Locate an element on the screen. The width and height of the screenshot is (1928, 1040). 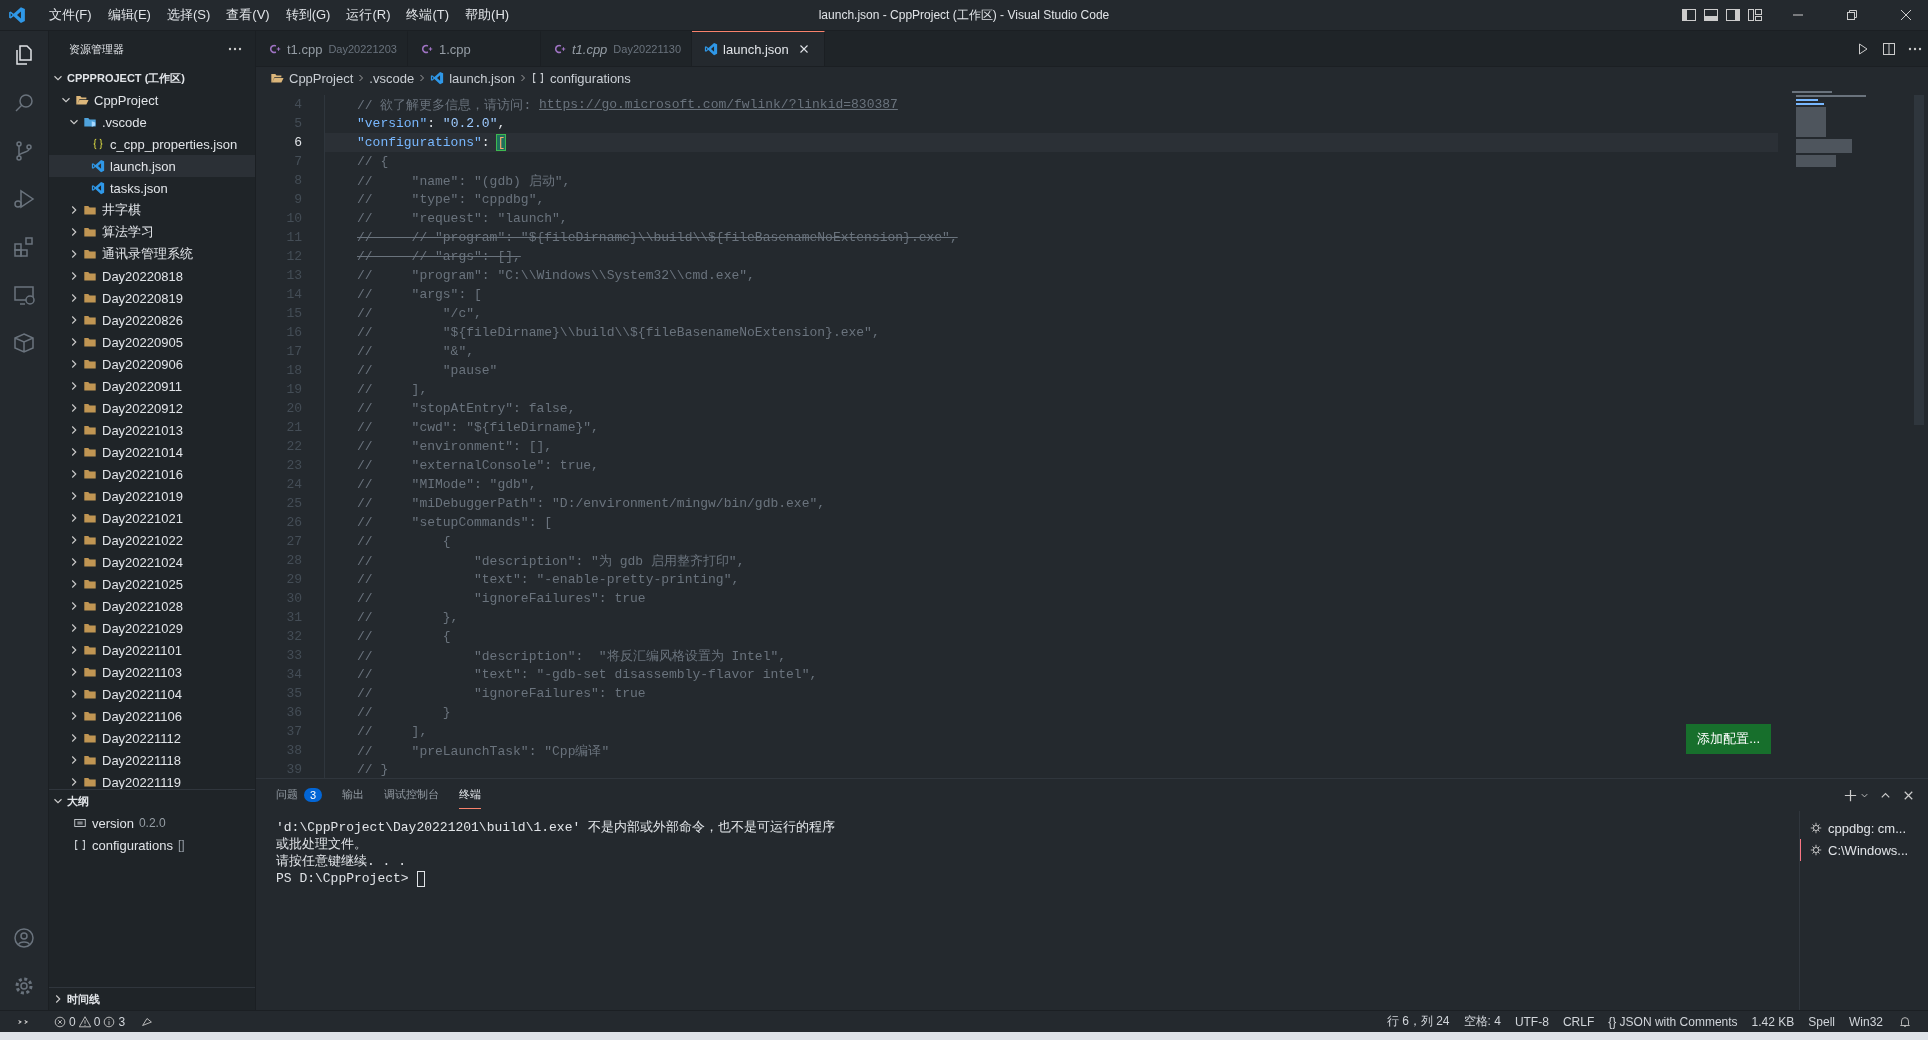
outline-detail: [] is located at coordinates (181, 845).